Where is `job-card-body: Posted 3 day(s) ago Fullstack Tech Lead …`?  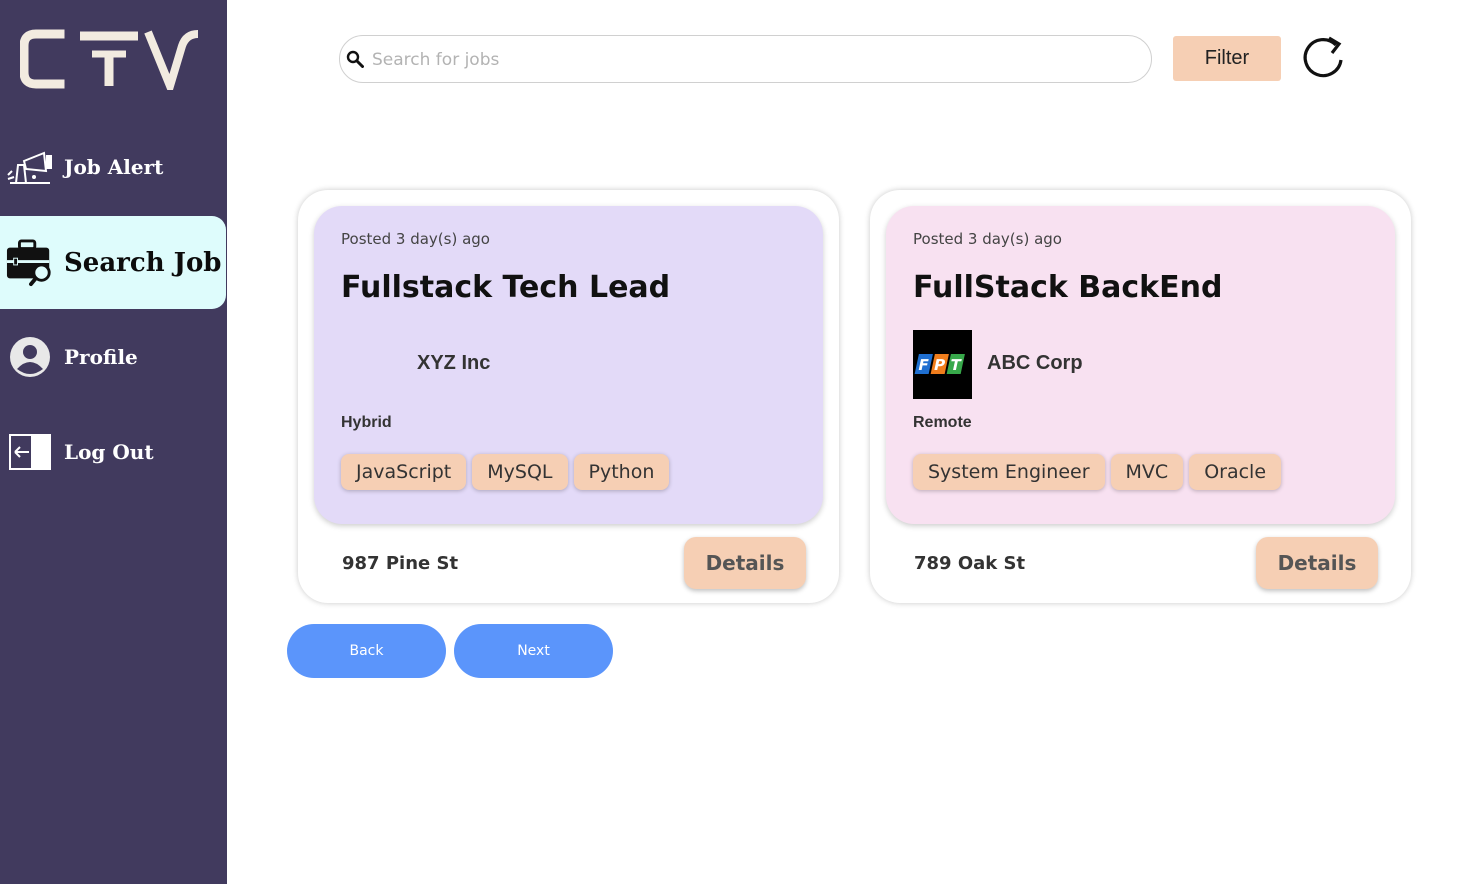
job-card-body: Posted 3 day(s) ago Fullstack Tech Lead … is located at coordinates (568, 365).